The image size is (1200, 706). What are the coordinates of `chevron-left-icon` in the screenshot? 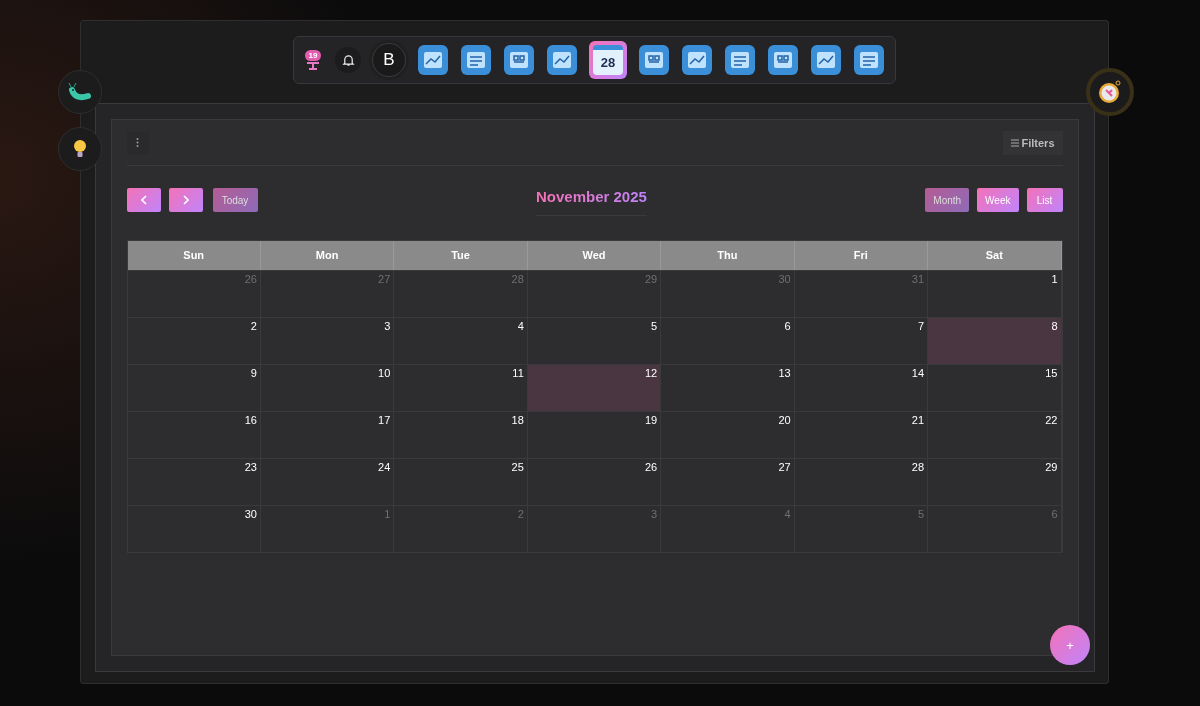 It's located at (143, 200).